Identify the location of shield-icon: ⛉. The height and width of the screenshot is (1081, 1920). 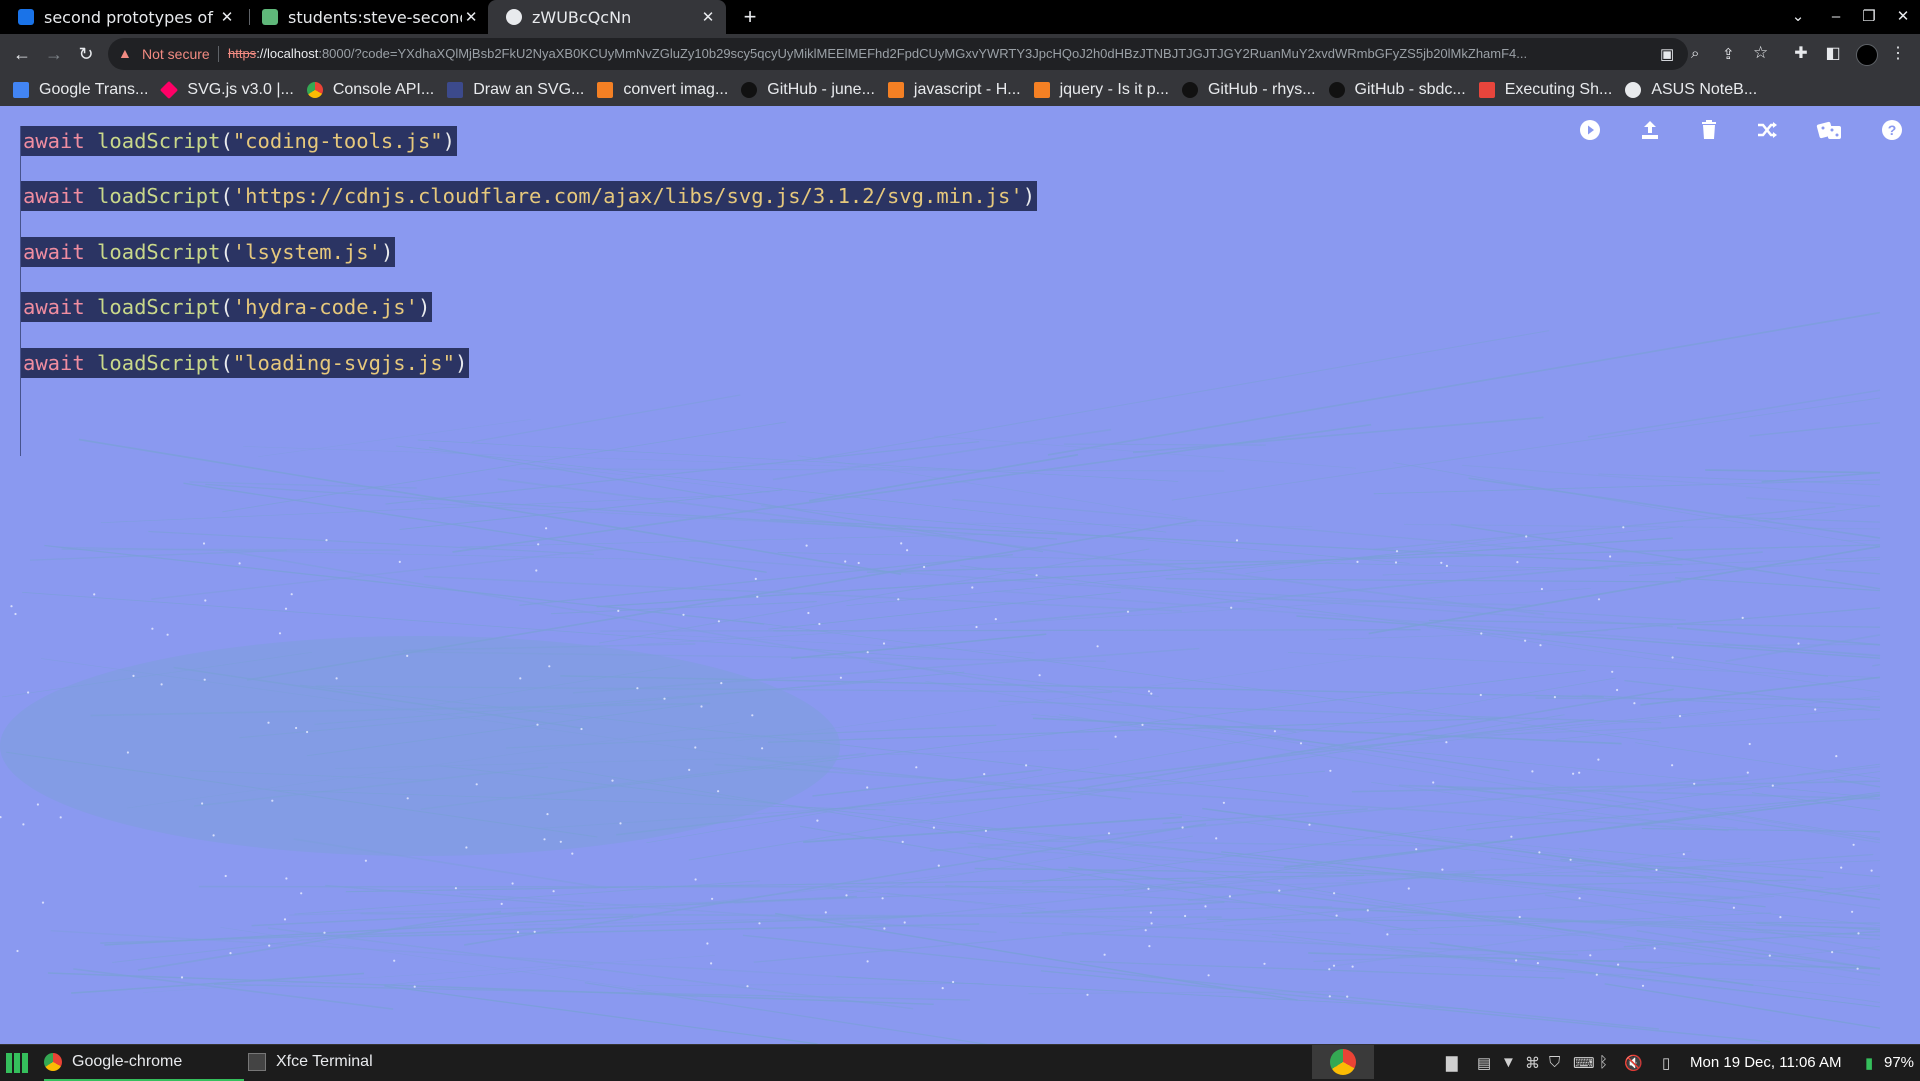
(1554, 1062).